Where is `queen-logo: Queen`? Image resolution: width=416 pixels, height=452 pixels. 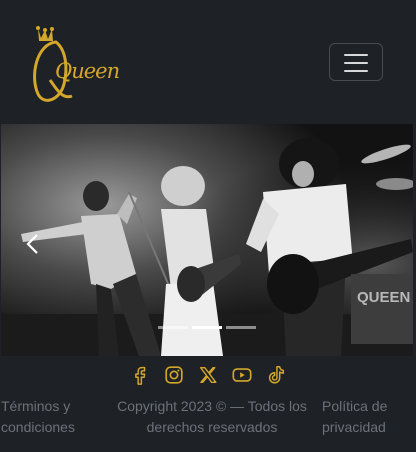
queen-logo: Queen is located at coordinates (73, 66).